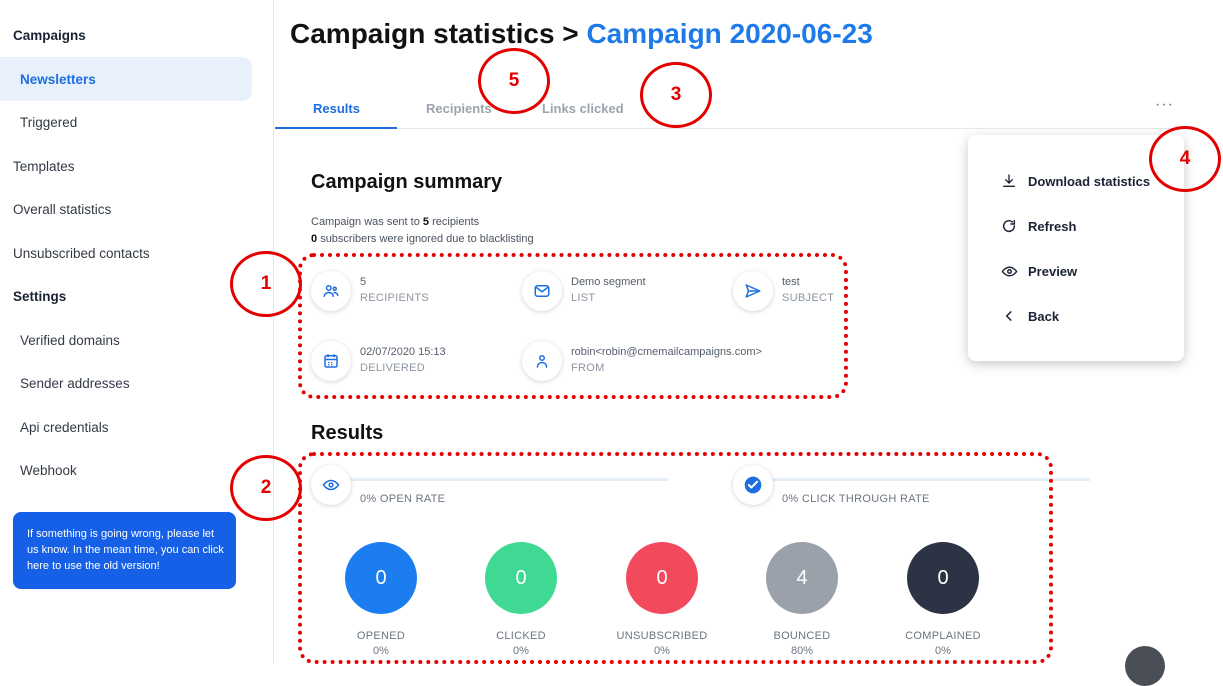 The image size is (1223, 686). Describe the element at coordinates (456, 222) in the screenshot. I see `sent-suffix: recipients` at that location.